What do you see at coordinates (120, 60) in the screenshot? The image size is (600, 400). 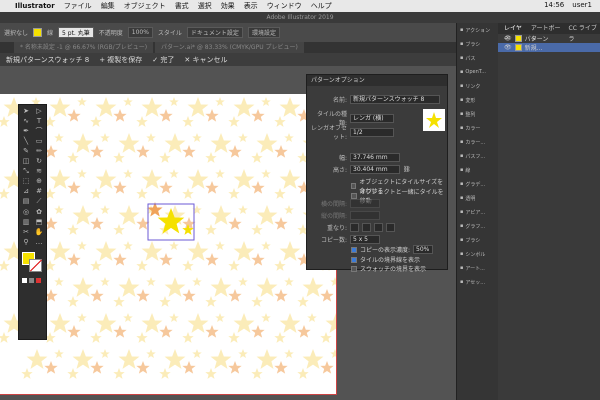 I see `save-copy-button: + 複製を保存` at bounding box center [120, 60].